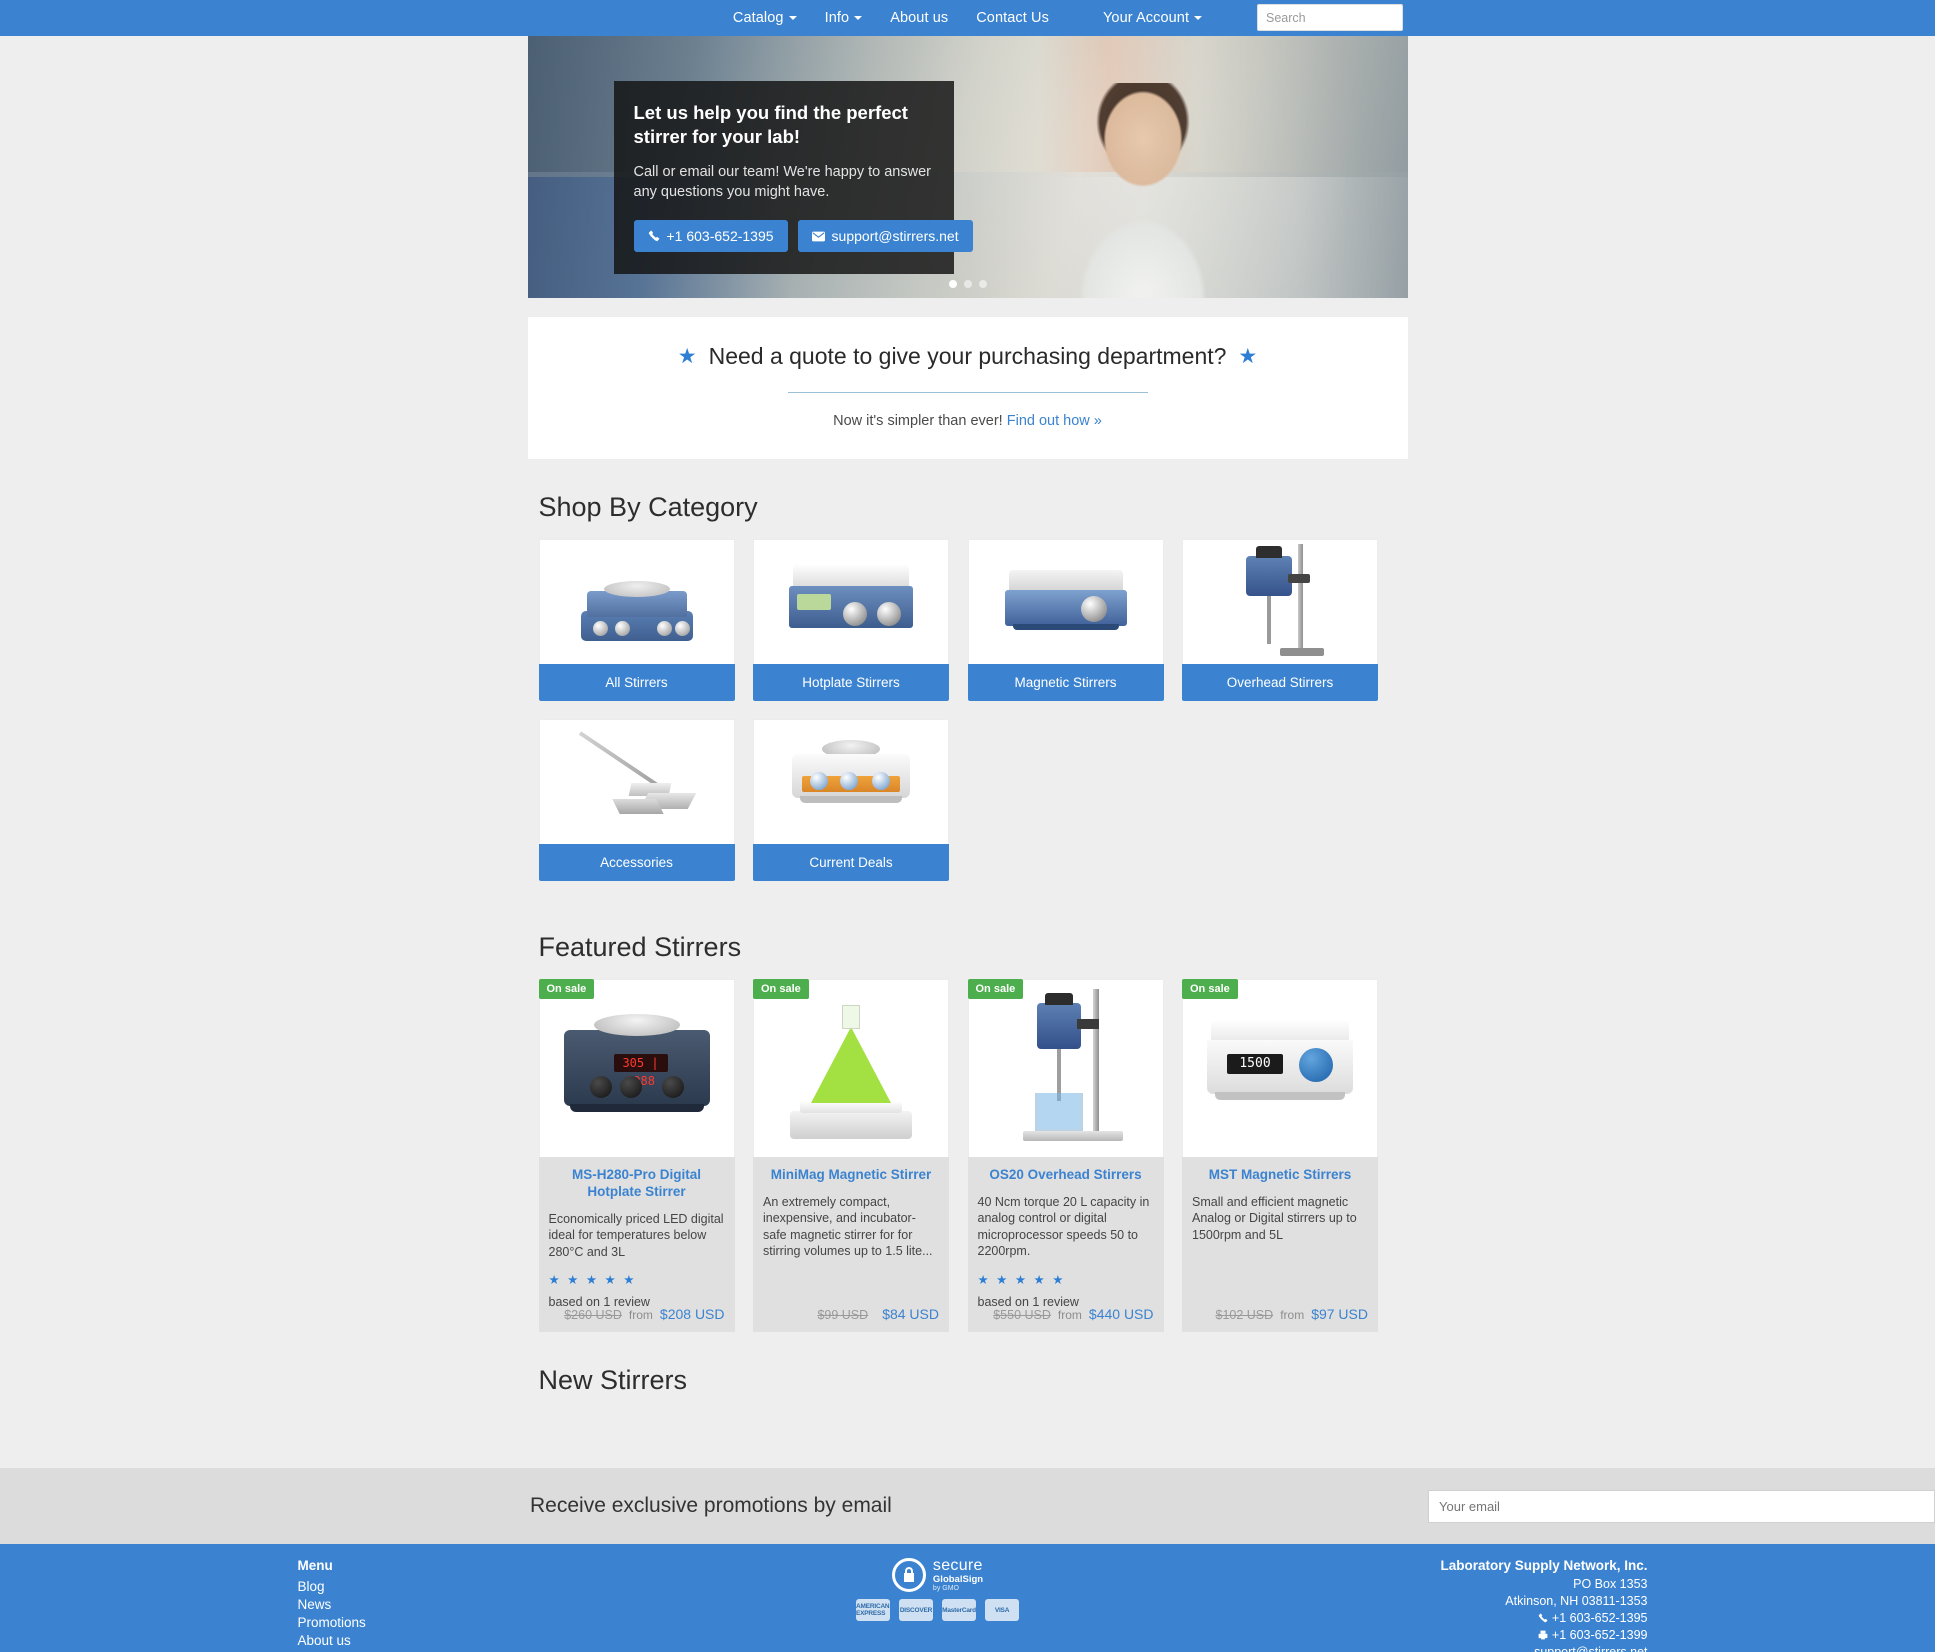 This screenshot has width=1935, height=1652. Describe the element at coordinates (1054, 421) in the screenshot. I see `find-out-how-link: Find out how »` at that location.